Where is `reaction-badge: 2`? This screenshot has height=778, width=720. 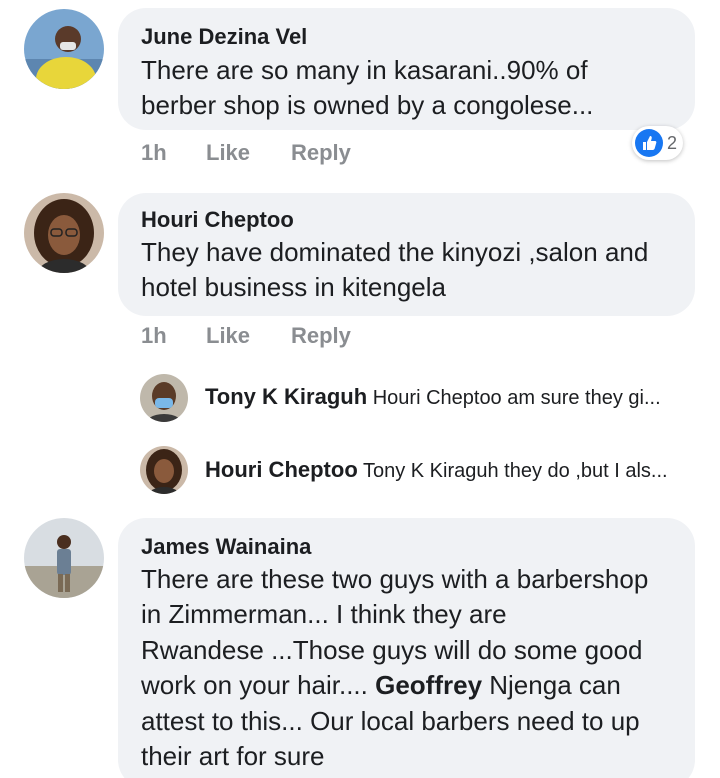
reaction-badge: 2 is located at coordinates (658, 143).